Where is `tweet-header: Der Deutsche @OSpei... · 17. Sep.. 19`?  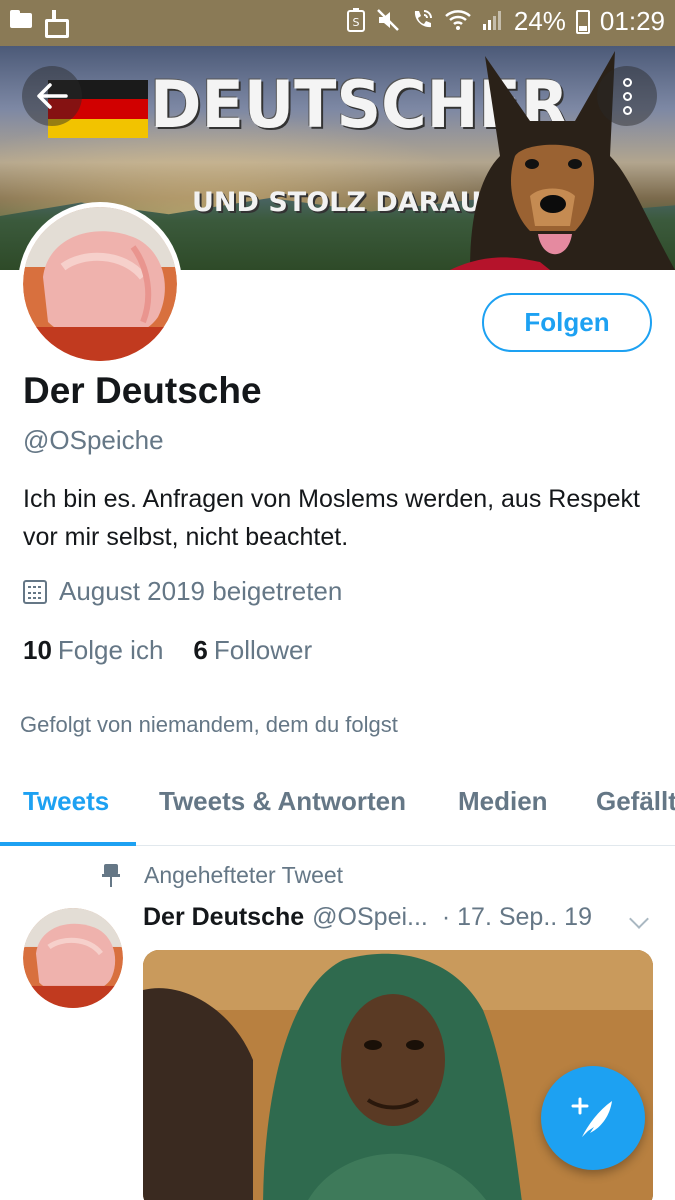
tweet-header: Der Deutsche @OSpei... · 17. Sep.. 19 is located at coordinates (367, 917).